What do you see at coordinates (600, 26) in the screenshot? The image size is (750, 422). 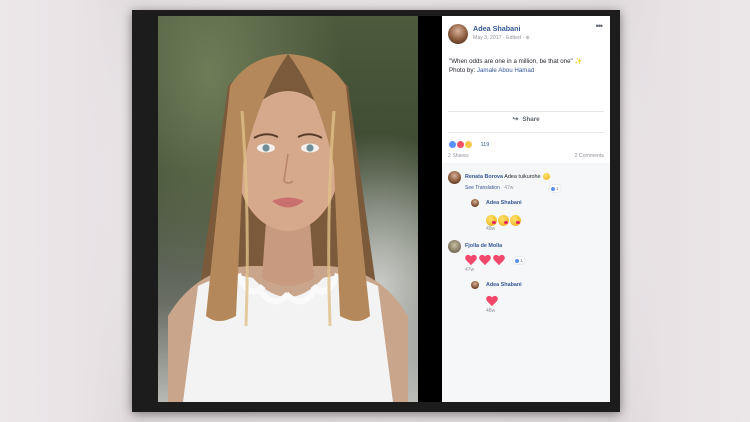 I see `more-options-button: •••` at bounding box center [600, 26].